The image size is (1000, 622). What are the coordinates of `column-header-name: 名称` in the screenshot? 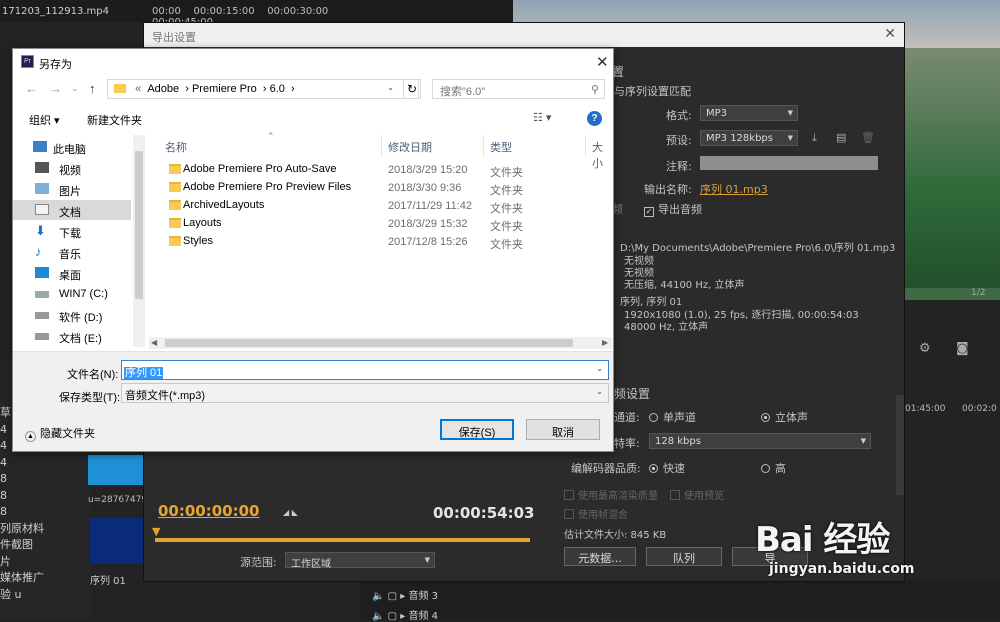 It's located at (176, 147).